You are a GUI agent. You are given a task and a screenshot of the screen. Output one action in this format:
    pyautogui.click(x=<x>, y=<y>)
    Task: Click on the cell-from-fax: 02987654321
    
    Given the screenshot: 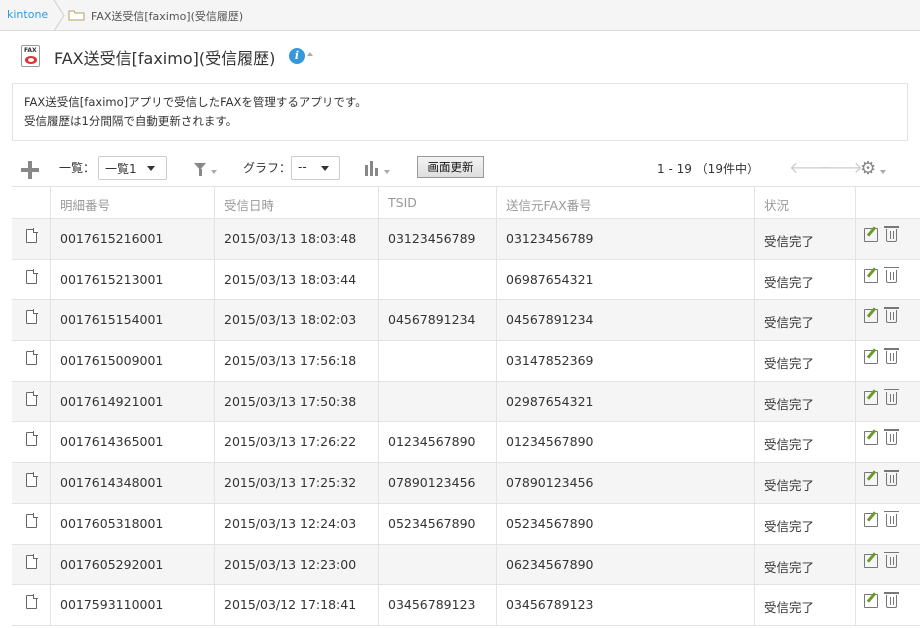 What is the action you would take?
    pyautogui.click(x=625, y=401)
    